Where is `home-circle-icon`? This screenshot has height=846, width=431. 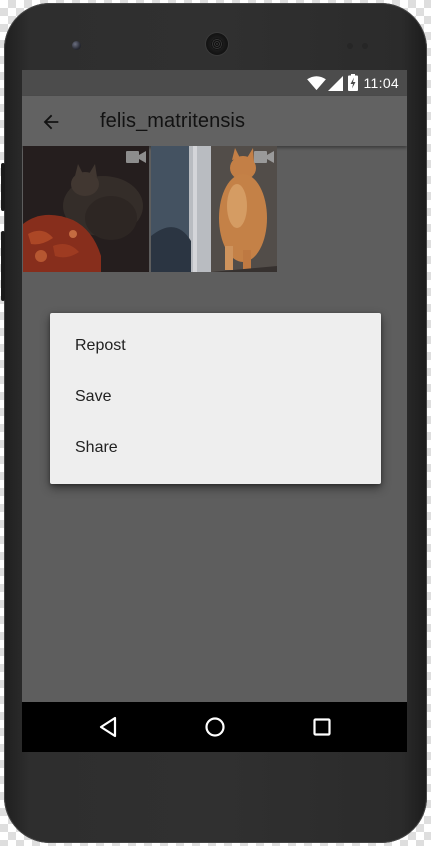
home-circle-icon is located at coordinates (215, 727).